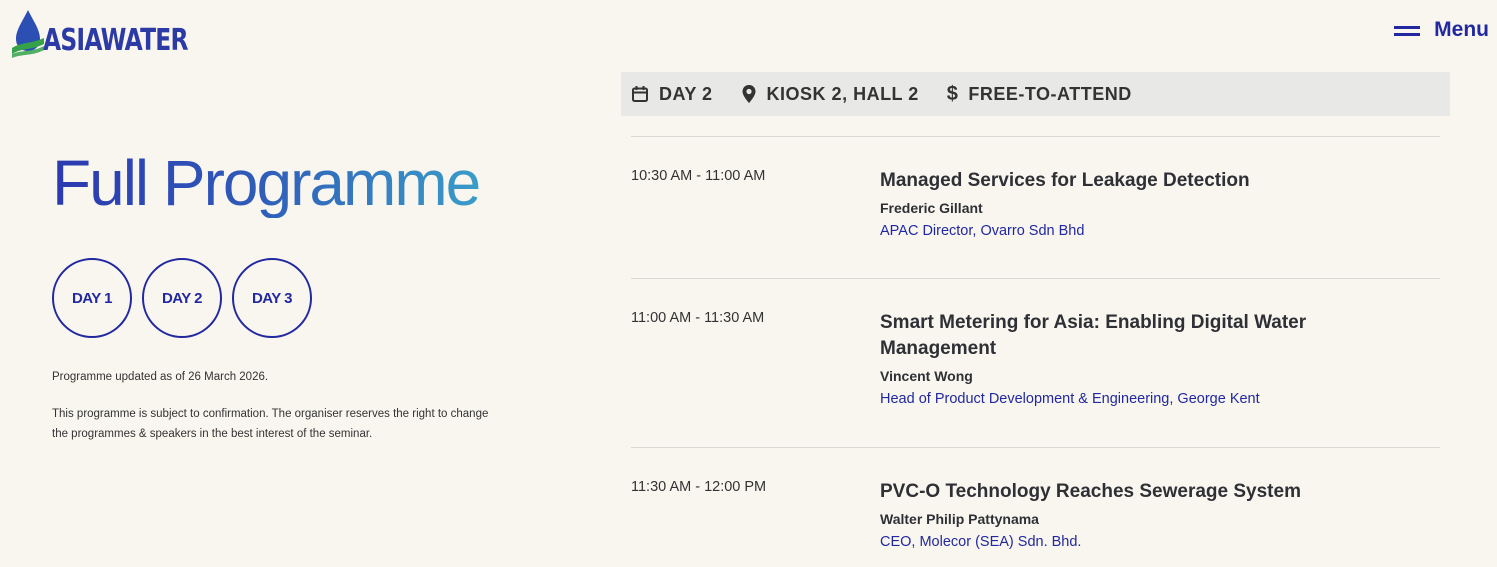  I want to click on info-day-label: DAY 2, so click(686, 93).